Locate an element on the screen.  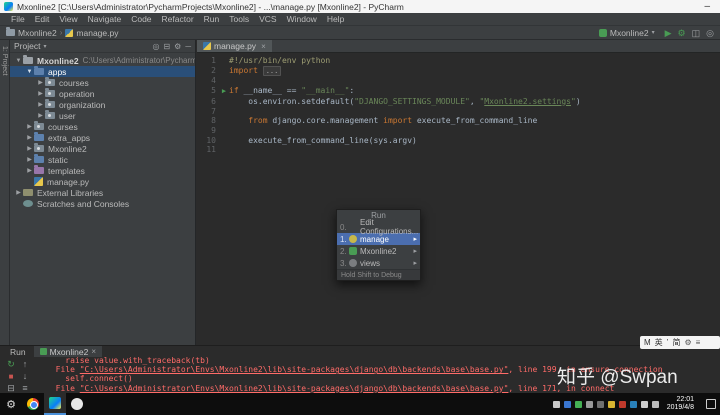
alert-yellow-icon is located at coordinates (611, 404).